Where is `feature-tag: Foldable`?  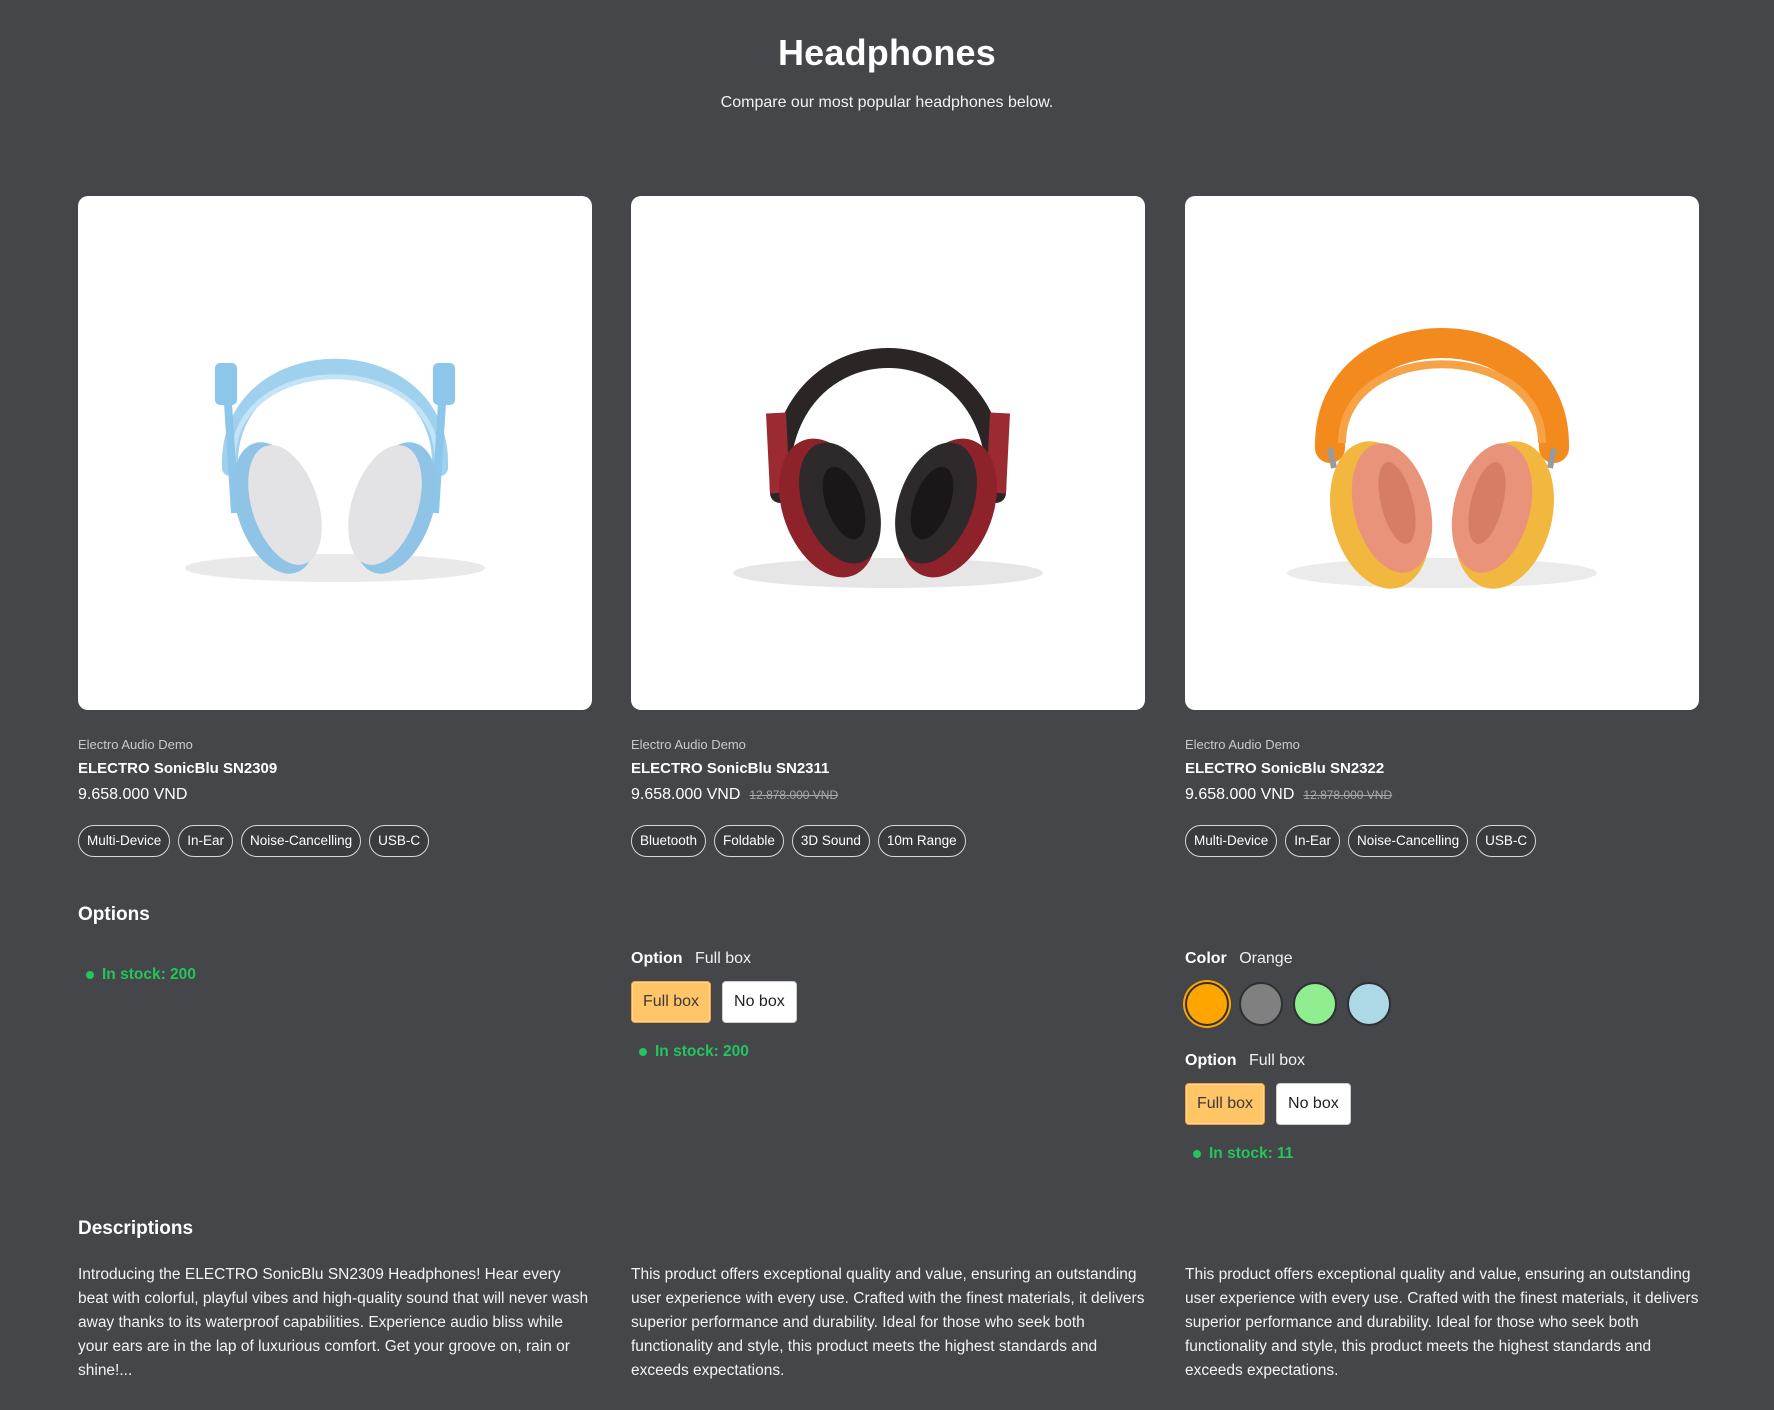 feature-tag: Foldable is located at coordinates (749, 841).